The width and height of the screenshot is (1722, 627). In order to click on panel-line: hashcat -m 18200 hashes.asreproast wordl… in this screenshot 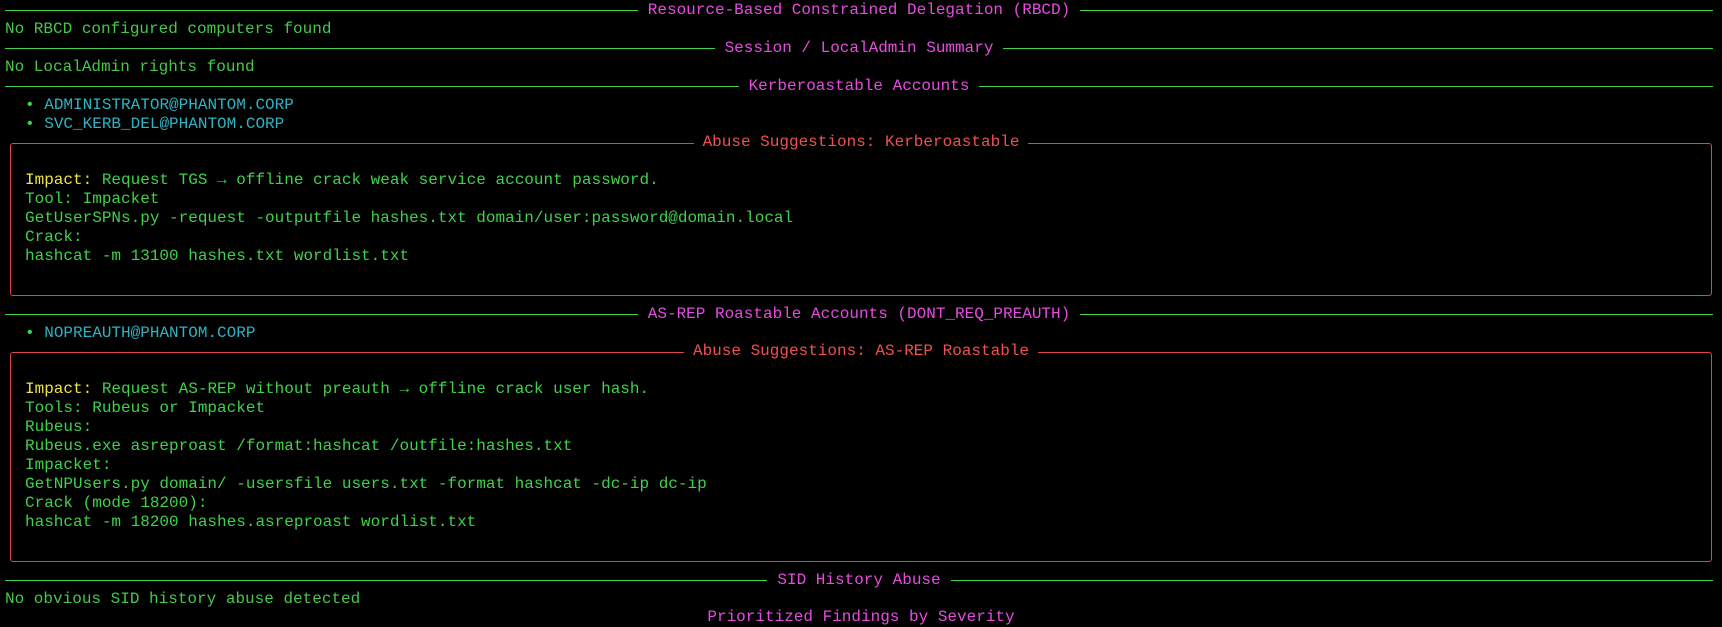, I will do `click(251, 522)`.